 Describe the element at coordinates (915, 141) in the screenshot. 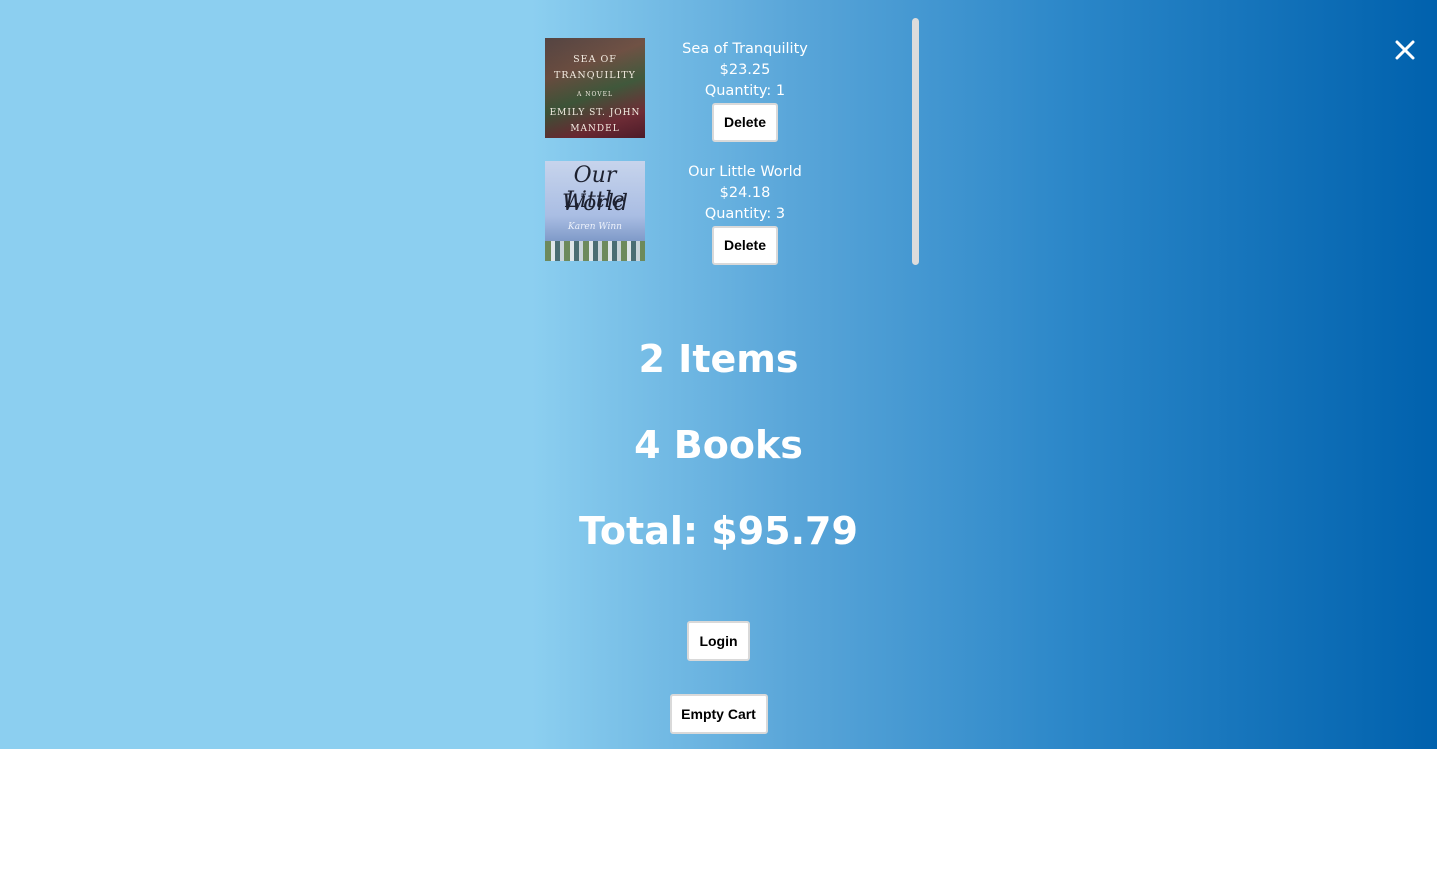

I see `scrollbar-thumb` at that location.